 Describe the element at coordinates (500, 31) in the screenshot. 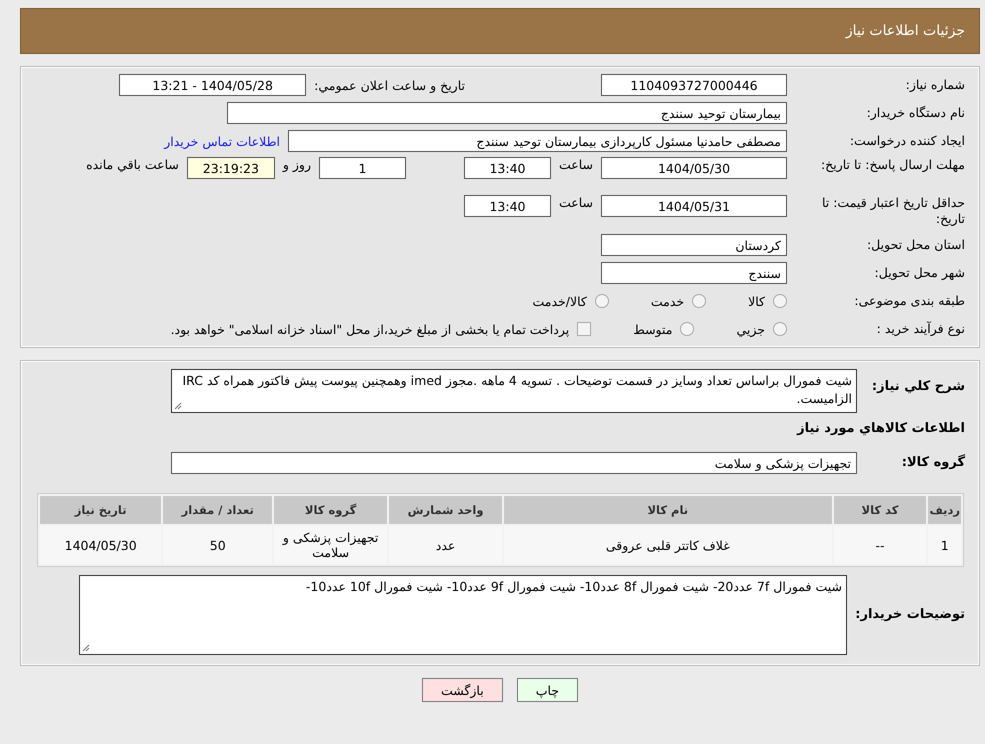

I see `page-title: جزئیات اطلاعات نیاز` at that location.